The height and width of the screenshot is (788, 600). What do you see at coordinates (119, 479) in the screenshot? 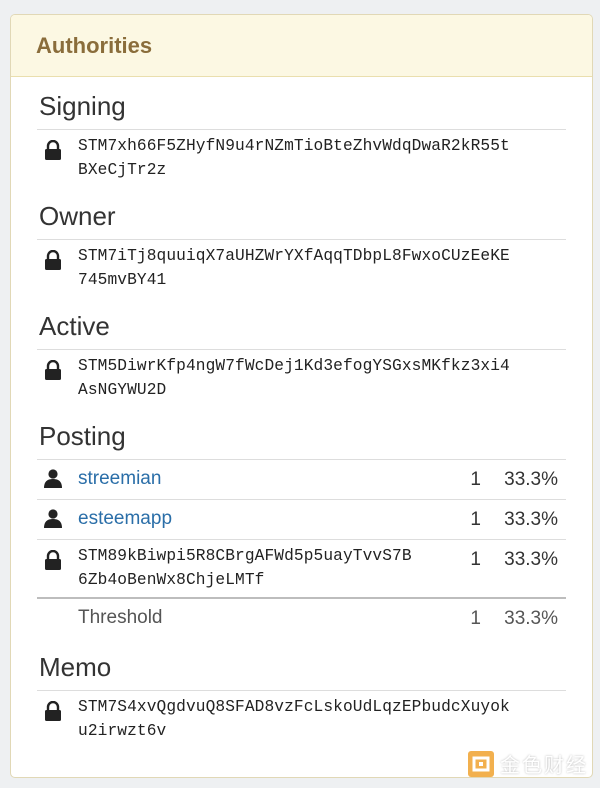
I see `account-link-streemian: streemian` at bounding box center [119, 479].